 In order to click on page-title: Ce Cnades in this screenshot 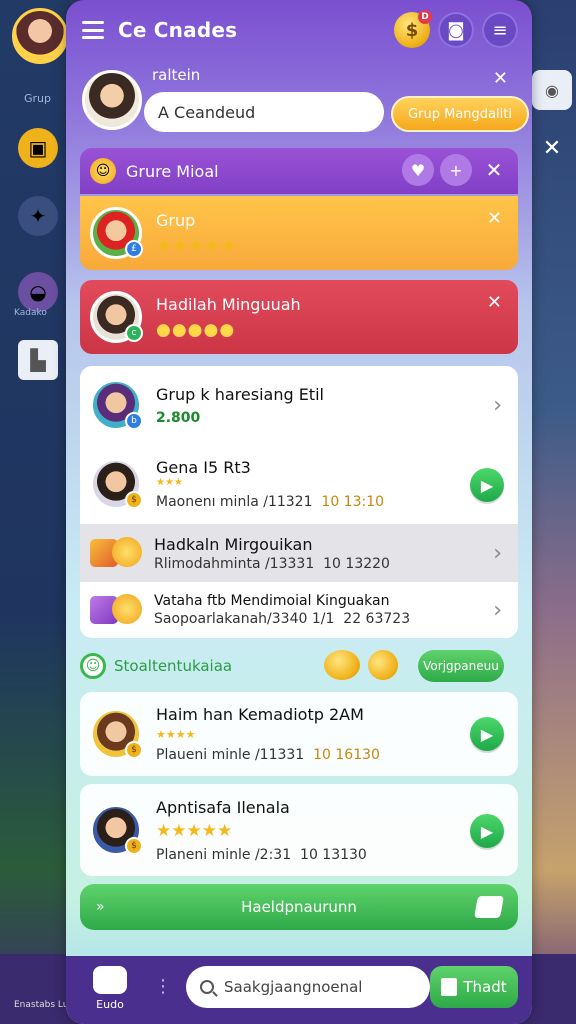, I will do `click(178, 30)`.